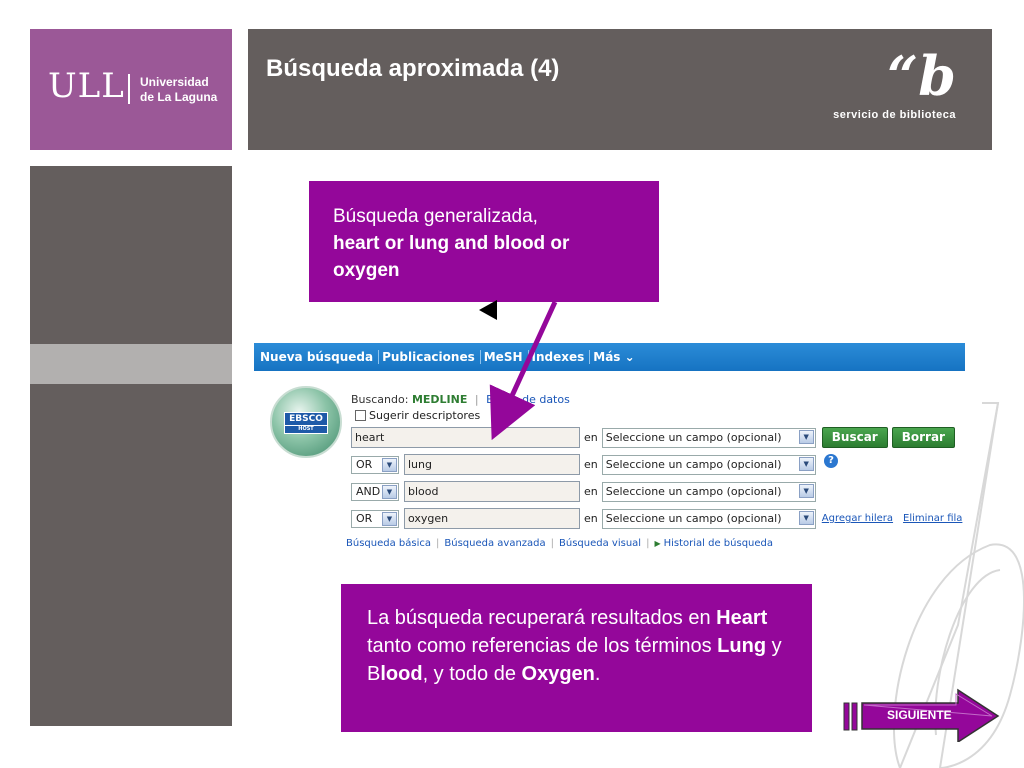  Describe the element at coordinates (923, 437) in the screenshot. I see `clear-button: Borrar` at that location.